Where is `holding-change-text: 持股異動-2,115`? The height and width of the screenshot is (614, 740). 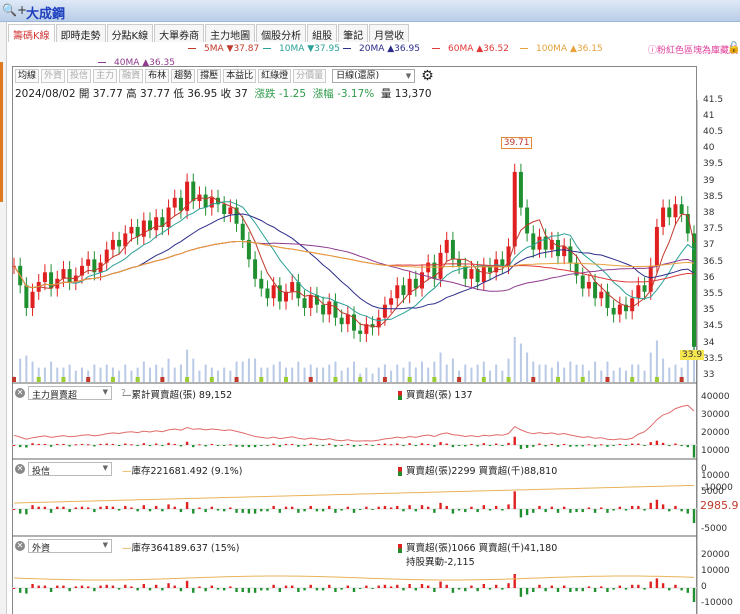 holding-change-text: 持股異動-2,115 is located at coordinates (440, 562).